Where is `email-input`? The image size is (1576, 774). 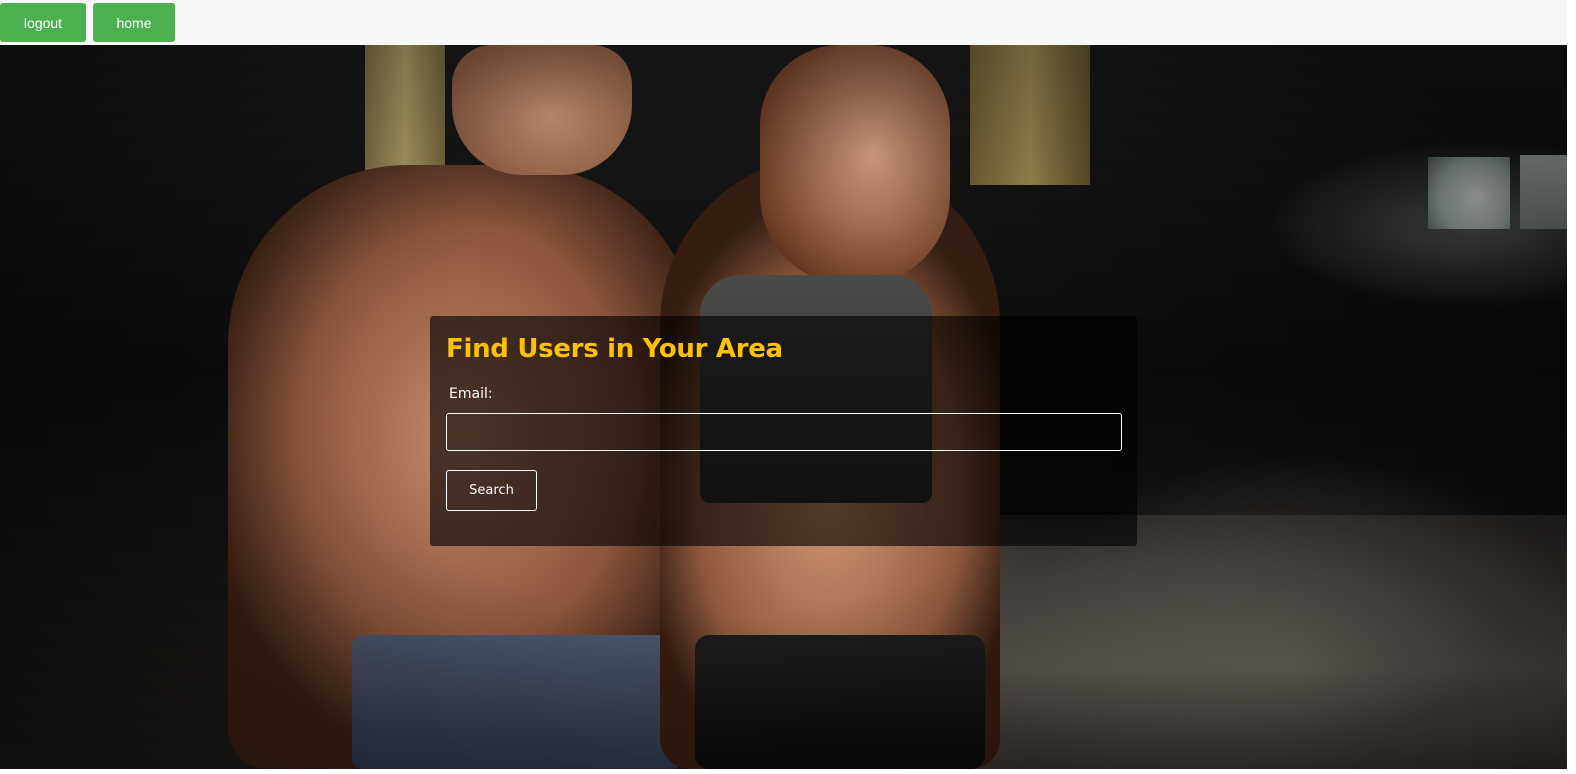 email-input is located at coordinates (784, 432).